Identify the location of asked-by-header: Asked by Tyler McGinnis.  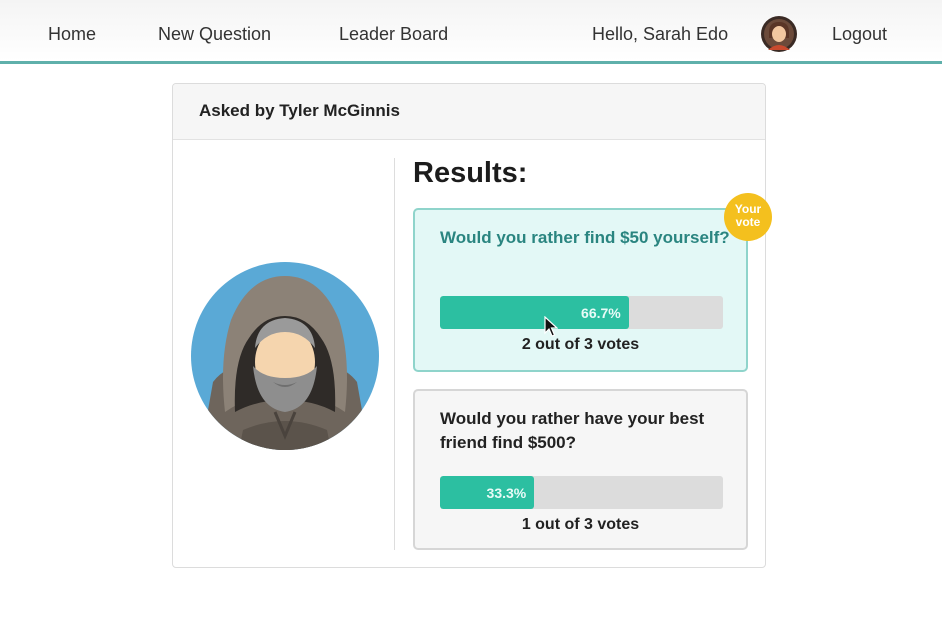
(469, 112).